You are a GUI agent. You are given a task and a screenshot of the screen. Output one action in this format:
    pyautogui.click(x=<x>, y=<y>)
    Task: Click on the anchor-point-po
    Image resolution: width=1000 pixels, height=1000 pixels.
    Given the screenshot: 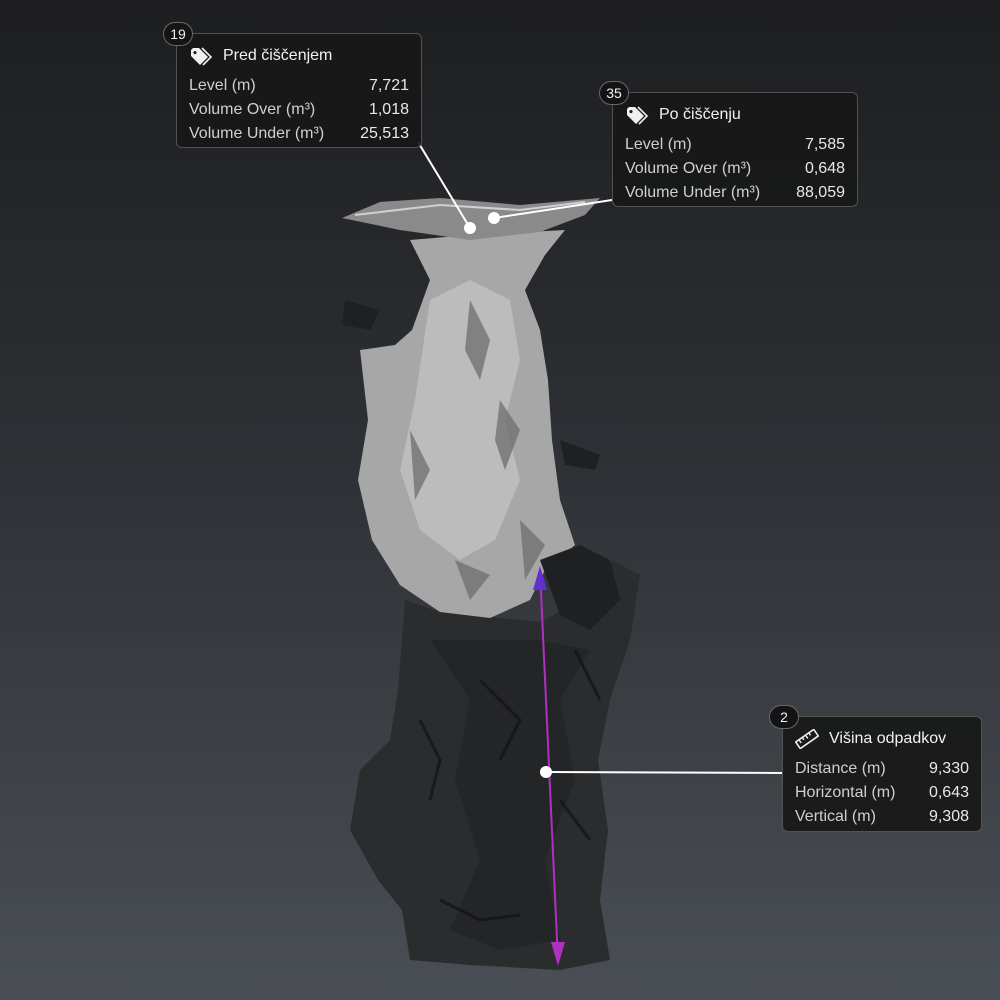 What is the action you would take?
    pyautogui.click(x=494, y=218)
    